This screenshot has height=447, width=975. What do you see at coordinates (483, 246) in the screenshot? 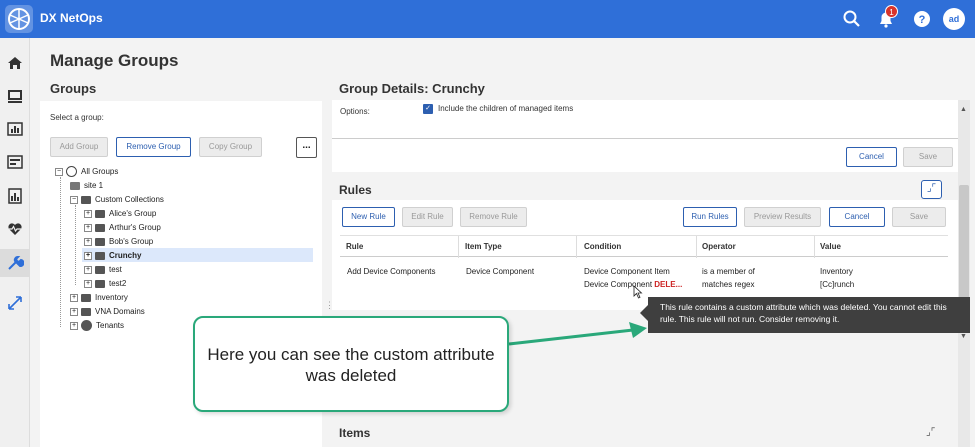
I see `column-header-item-type: Item Type` at bounding box center [483, 246].